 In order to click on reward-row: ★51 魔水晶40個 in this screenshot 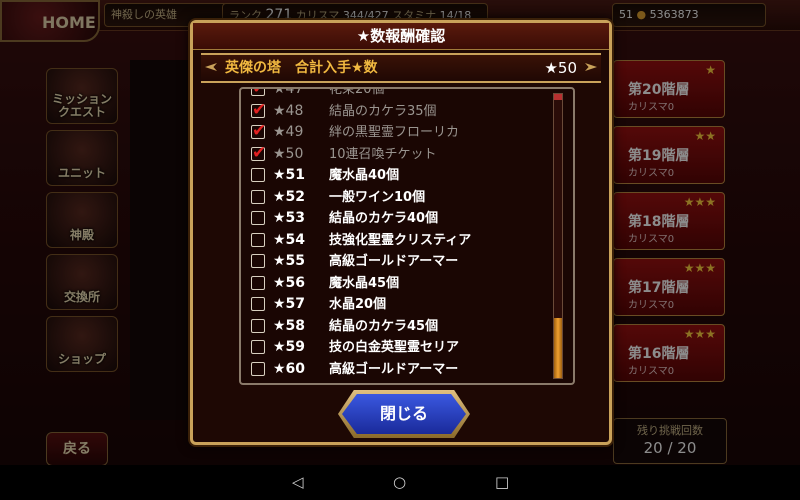, I will do `click(391, 176)`.